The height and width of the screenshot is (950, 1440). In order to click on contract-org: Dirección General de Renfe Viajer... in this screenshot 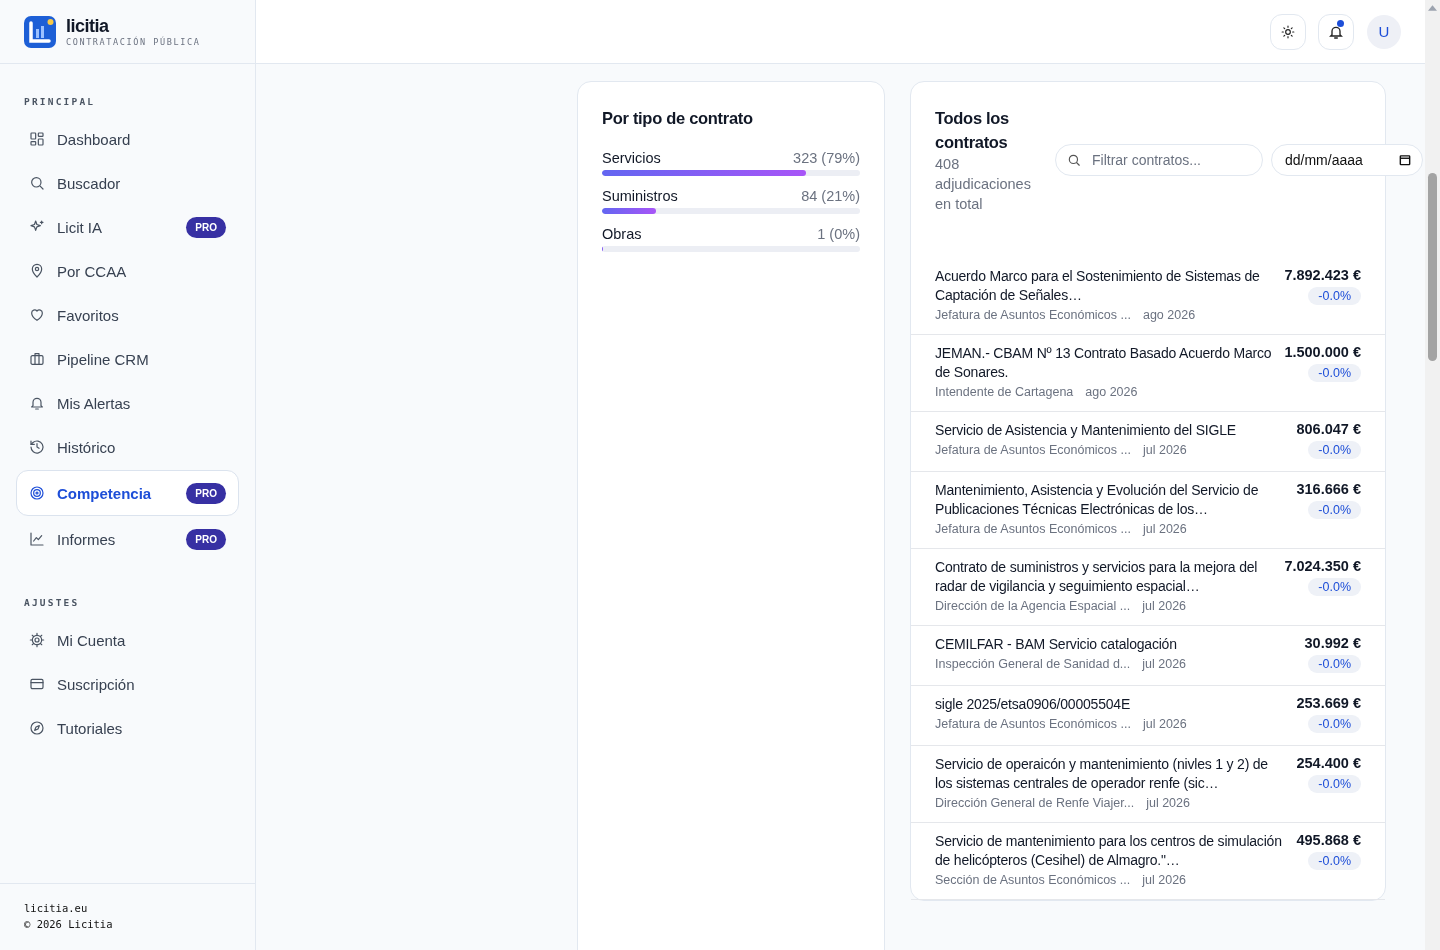, I will do `click(1035, 803)`.